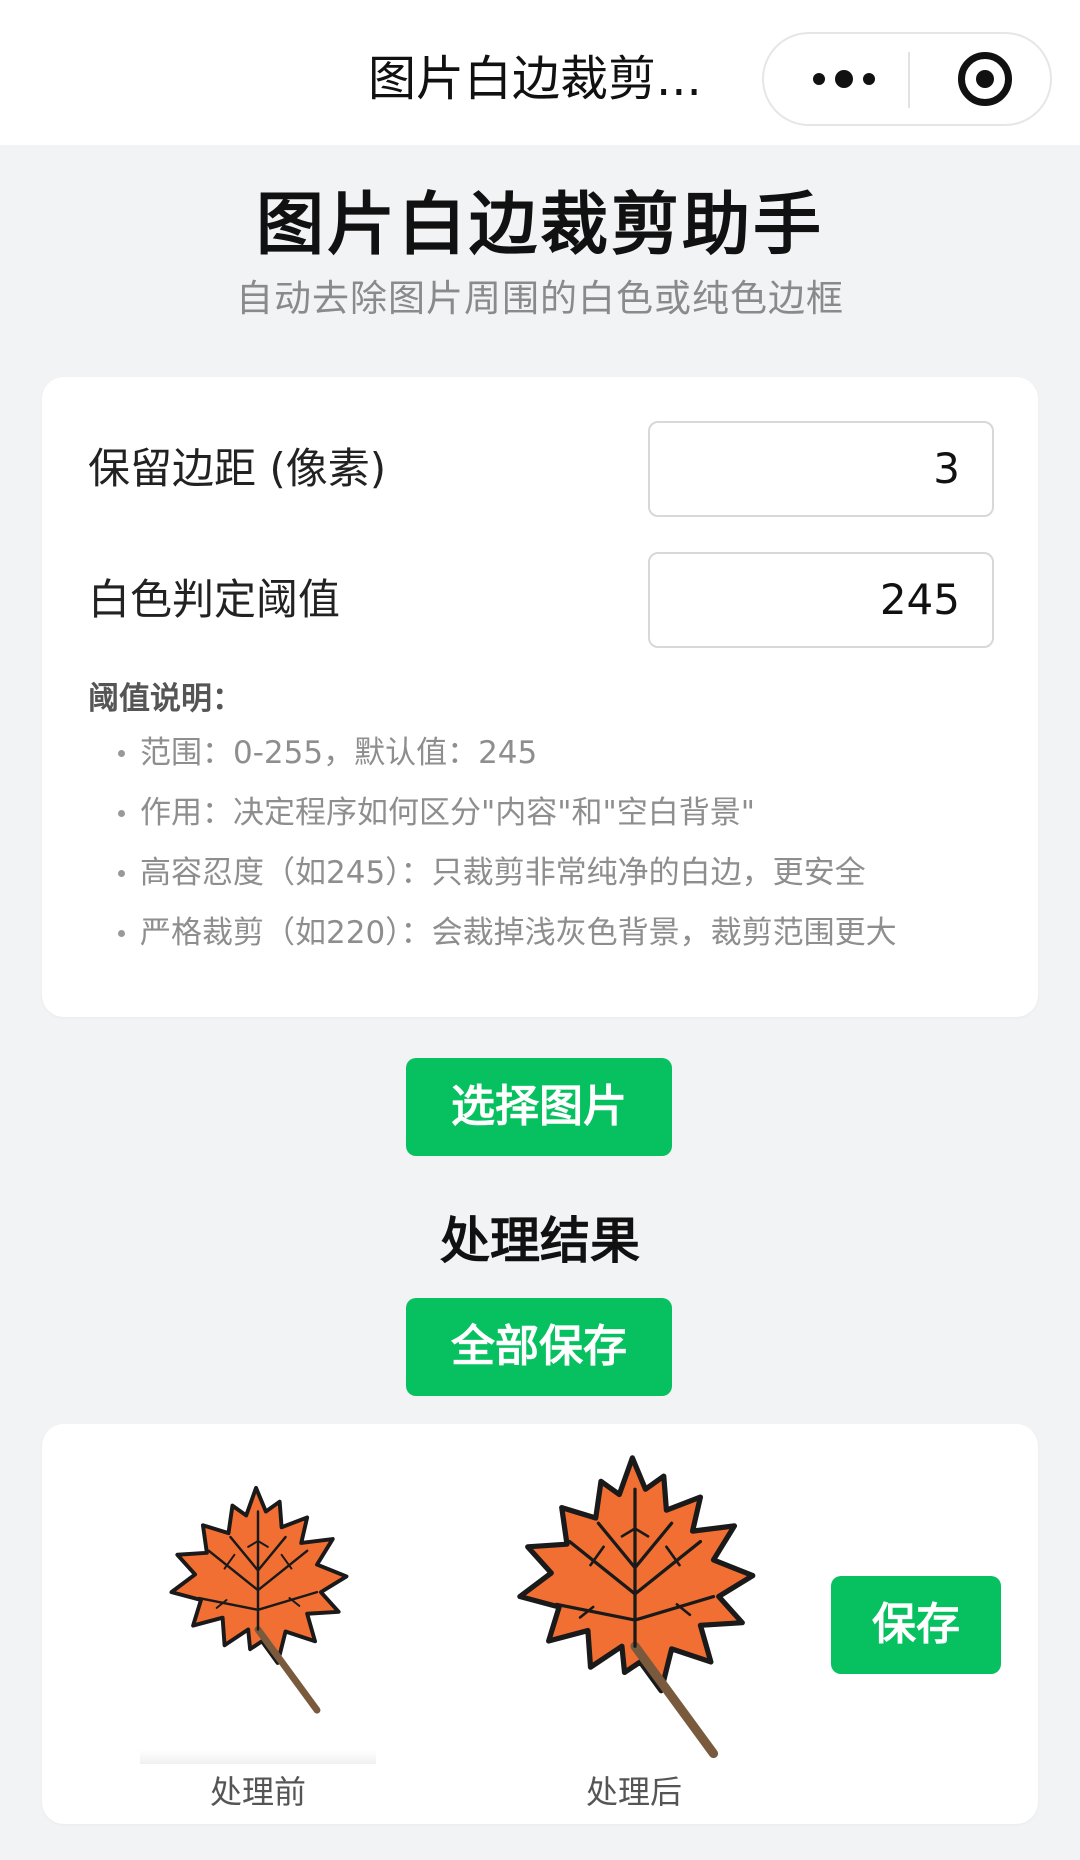 This screenshot has width=1080, height=1860. Describe the element at coordinates (505, 941) in the screenshot. I see `note-item: 严格裁剪（如220）：会裁掉浅灰色背景，裁剪范围更大` at that location.